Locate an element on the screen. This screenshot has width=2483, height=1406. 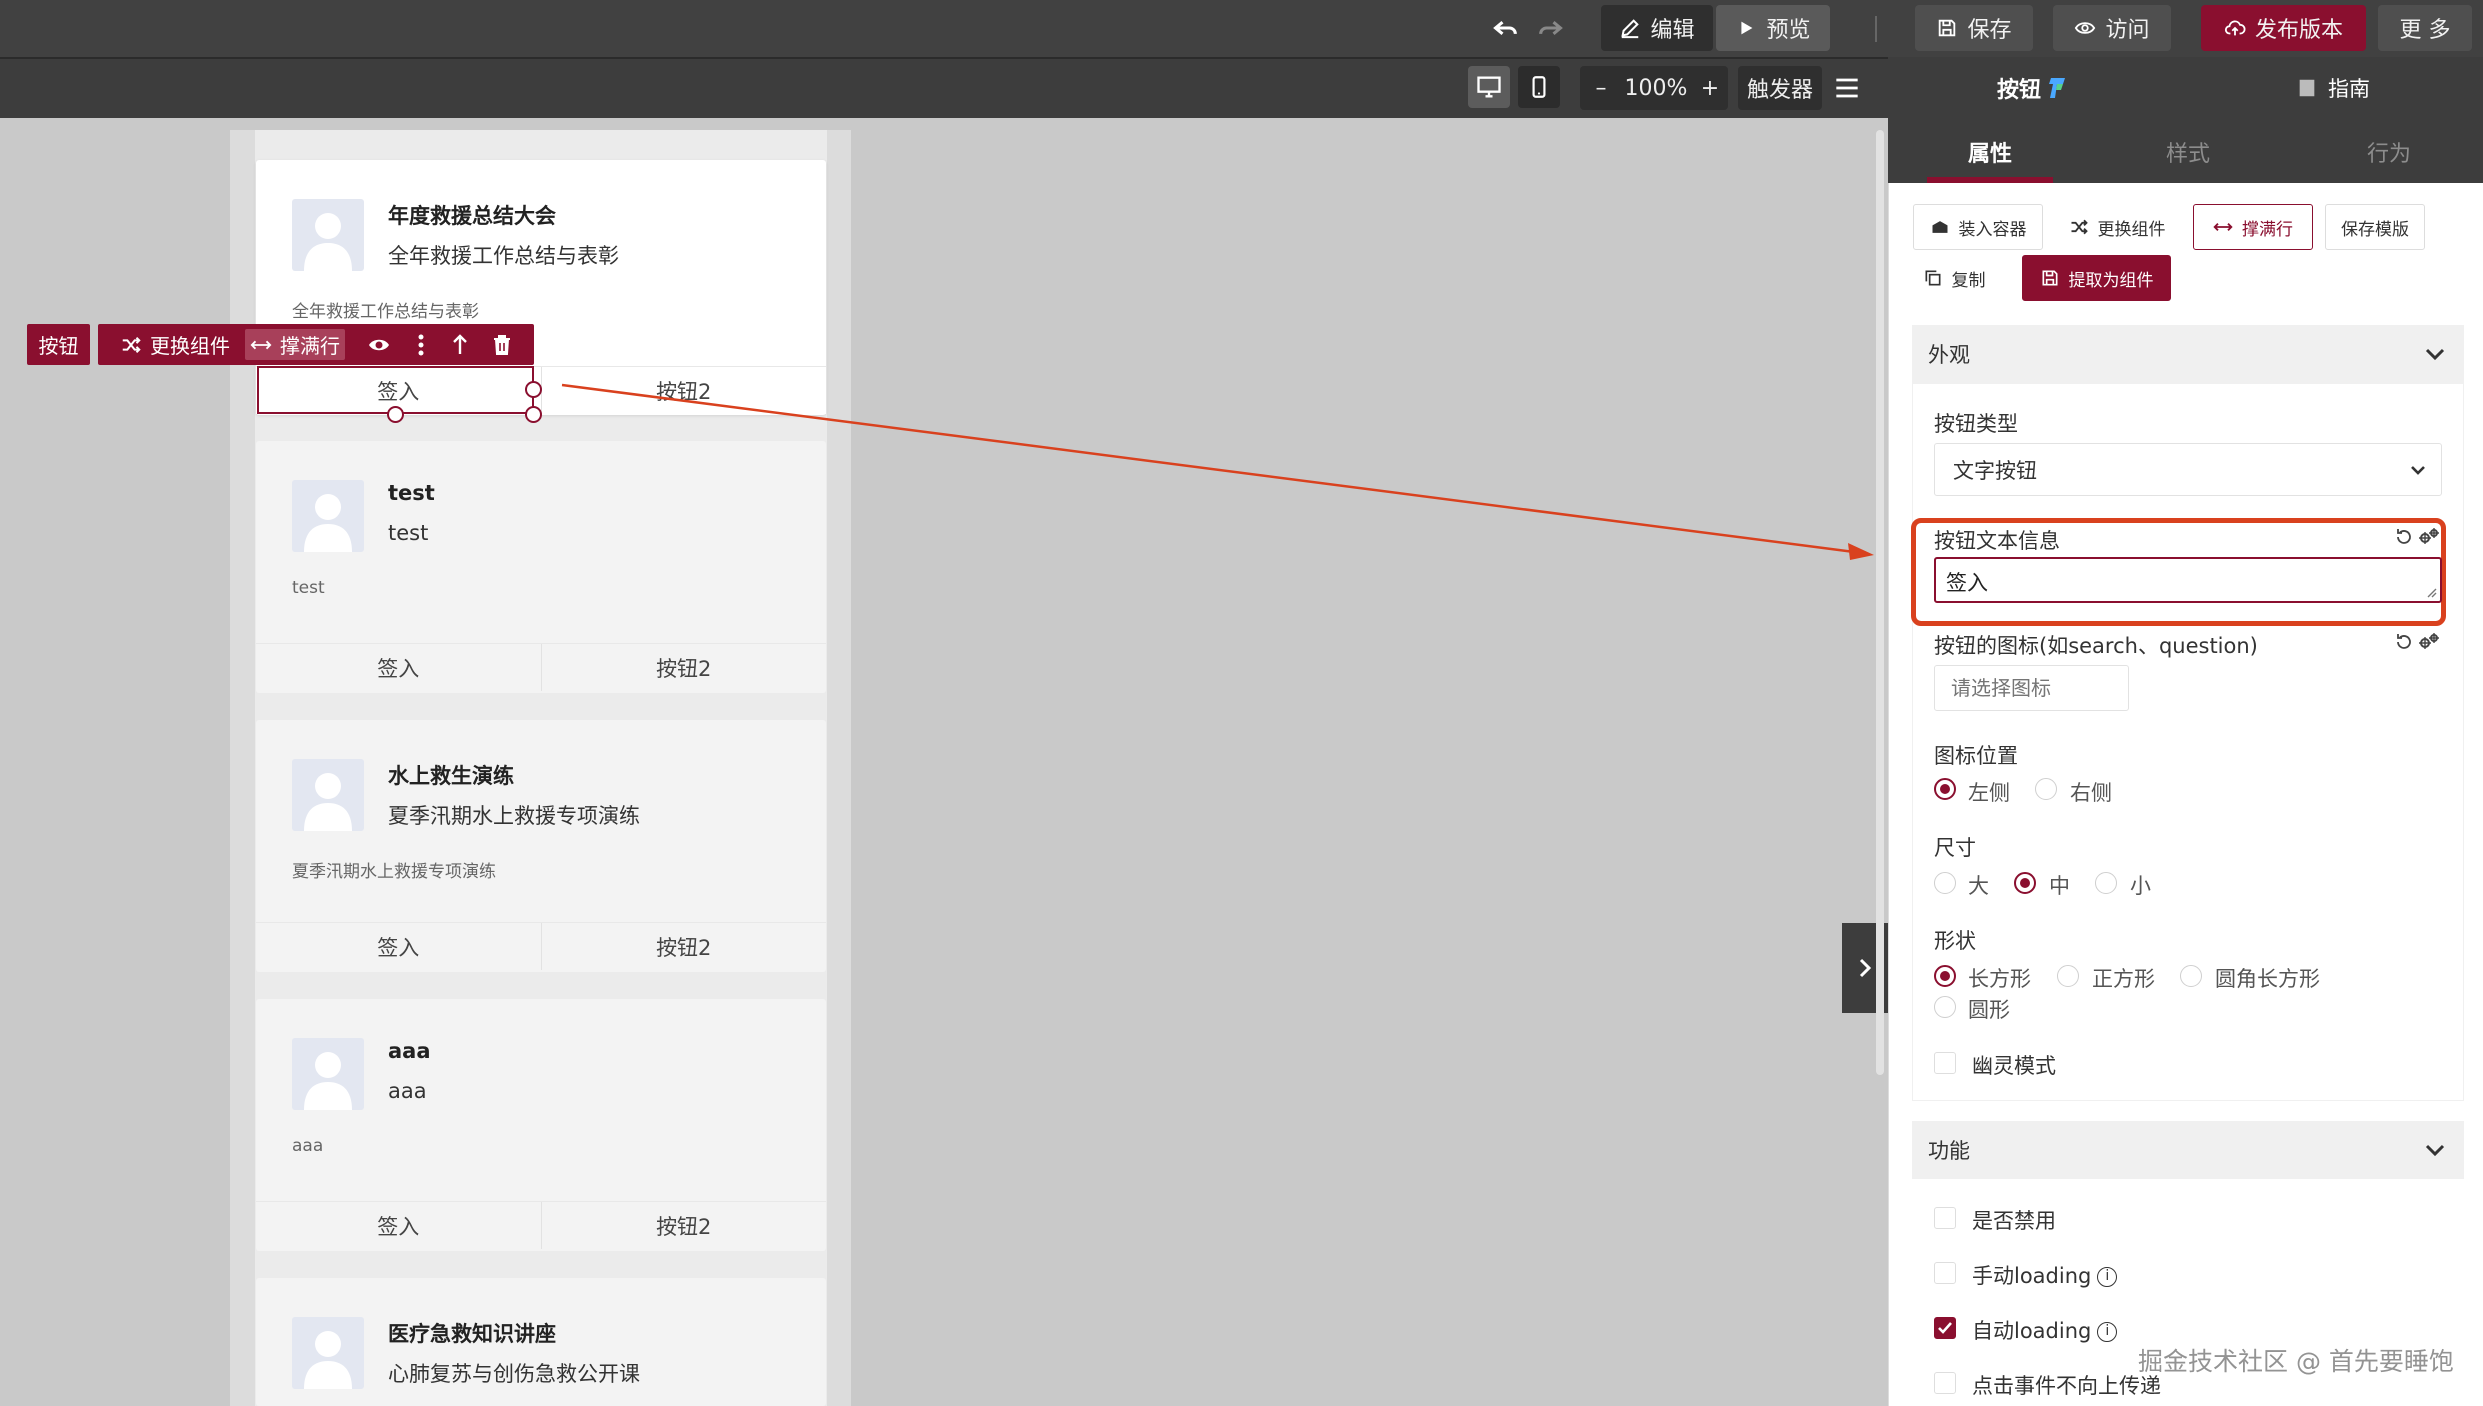
panel-title: 按钮 is located at coordinates (2032, 88).